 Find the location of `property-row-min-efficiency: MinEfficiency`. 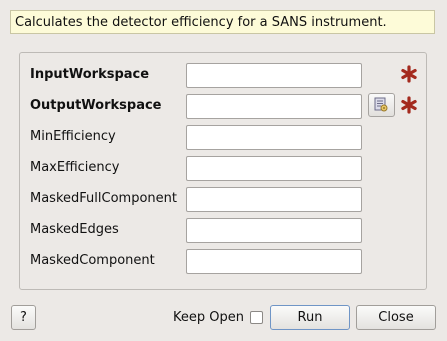

property-row-min-efficiency: MinEfficiency is located at coordinates (223, 137).